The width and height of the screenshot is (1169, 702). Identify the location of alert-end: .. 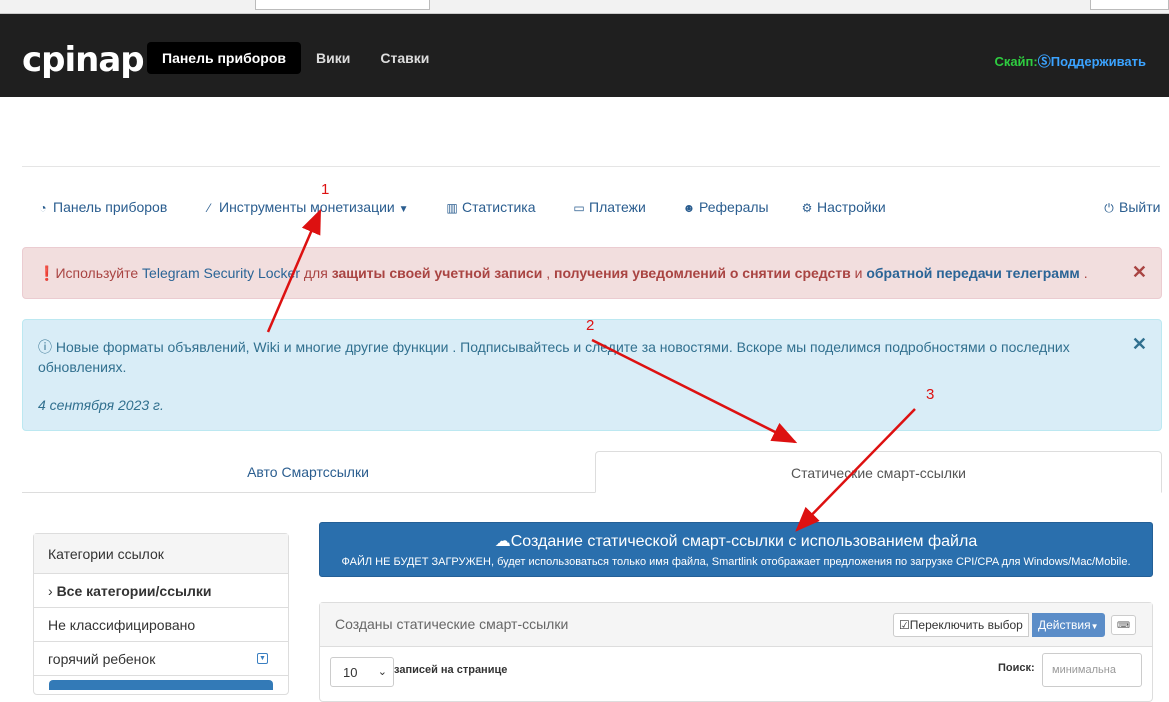
(1085, 273).